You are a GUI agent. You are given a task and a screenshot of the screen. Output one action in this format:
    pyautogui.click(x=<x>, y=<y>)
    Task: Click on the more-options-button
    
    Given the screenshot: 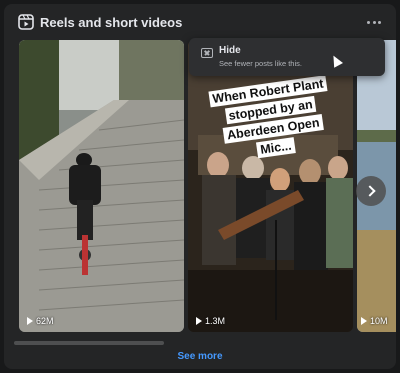 What is the action you would take?
    pyautogui.click(x=374, y=22)
    